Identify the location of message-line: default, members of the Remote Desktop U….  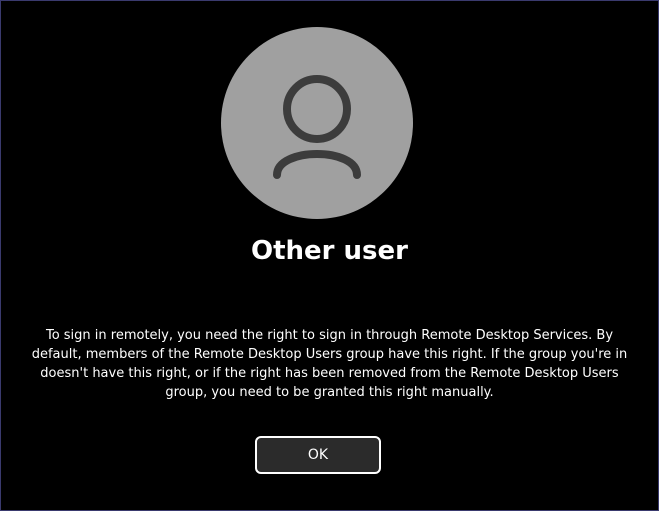
(329, 354).